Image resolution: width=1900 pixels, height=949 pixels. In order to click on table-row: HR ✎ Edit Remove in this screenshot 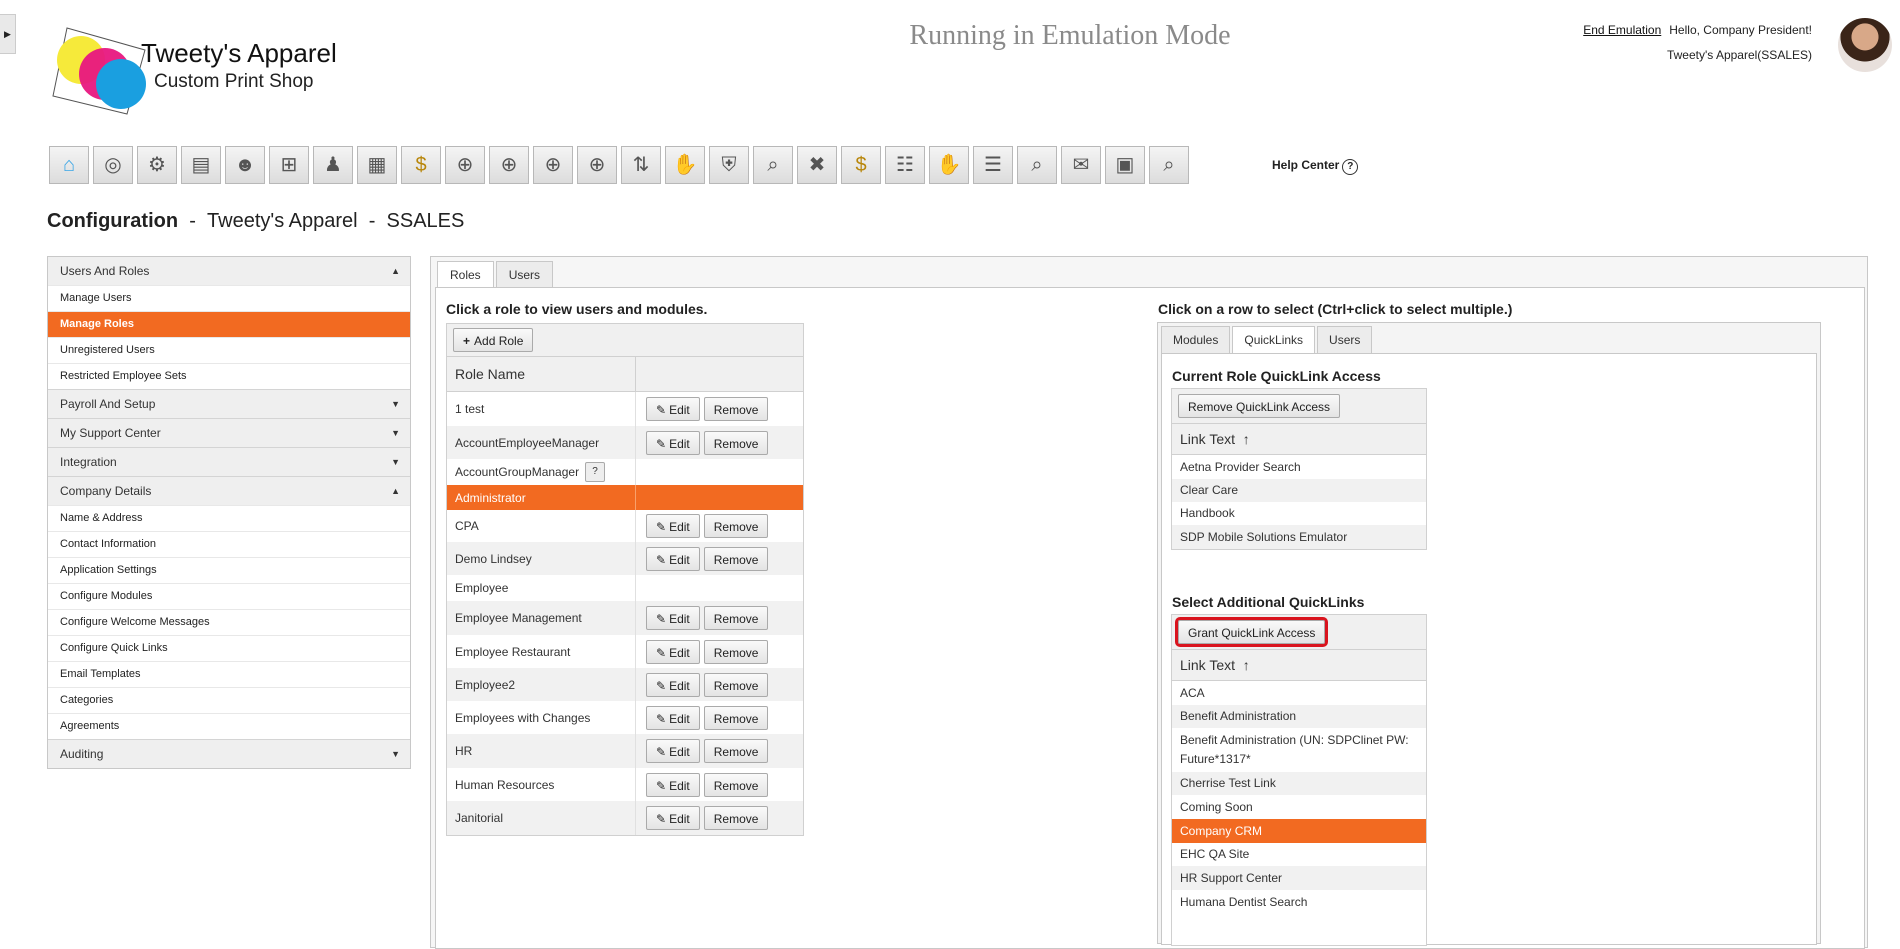, I will do `click(625, 751)`.